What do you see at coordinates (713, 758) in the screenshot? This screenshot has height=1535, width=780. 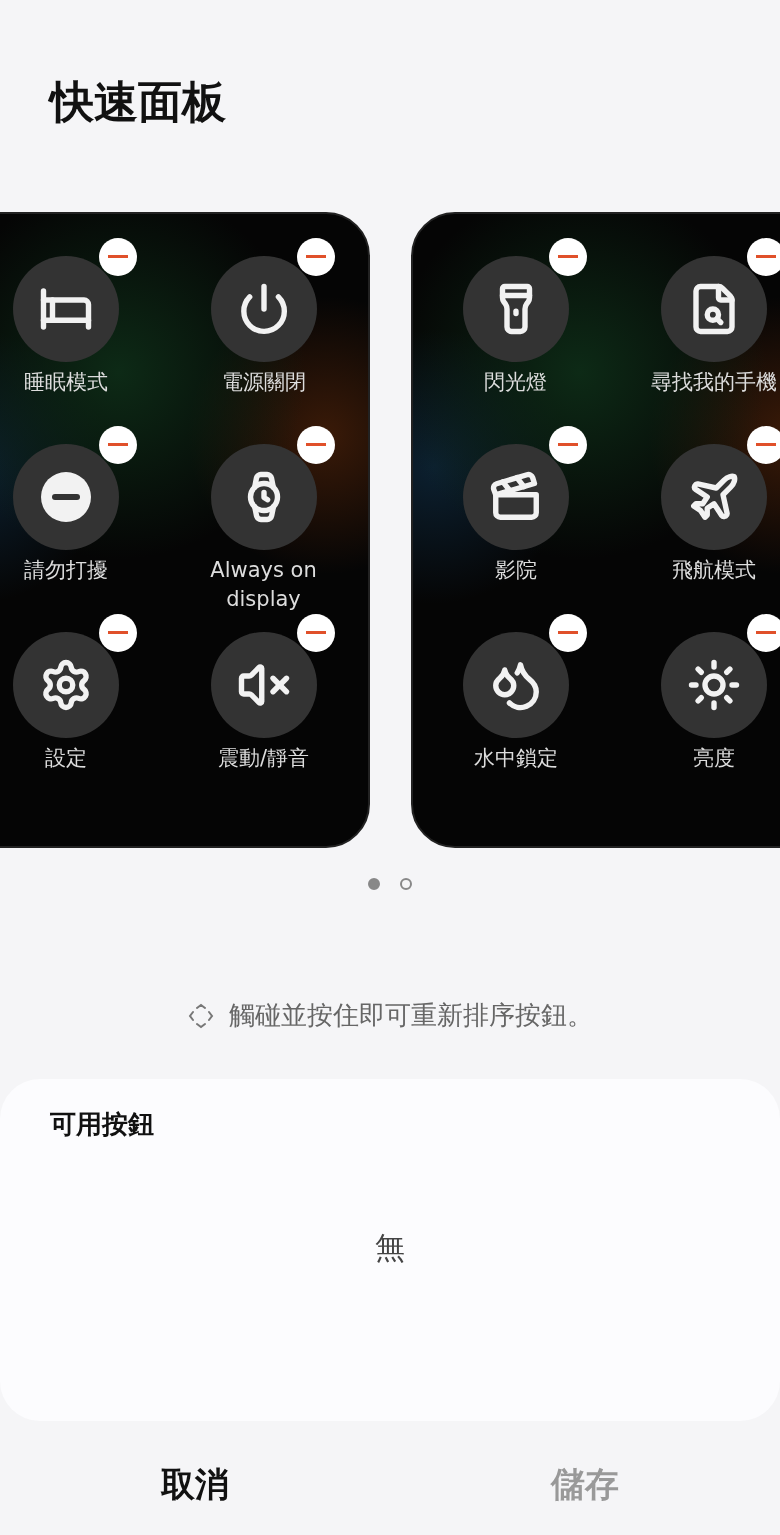 I see `button-label: 亮度` at bounding box center [713, 758].